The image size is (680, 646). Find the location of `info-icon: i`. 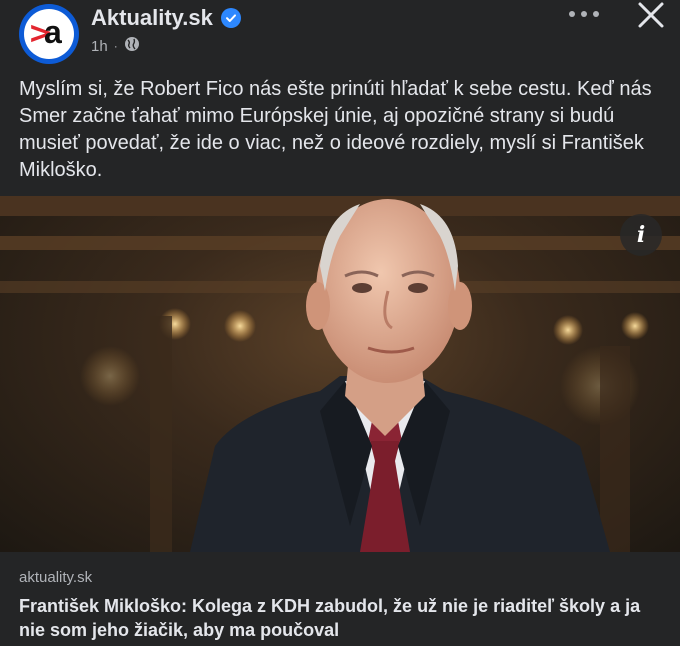

info-icon: i is located at coordinates (641, 235).